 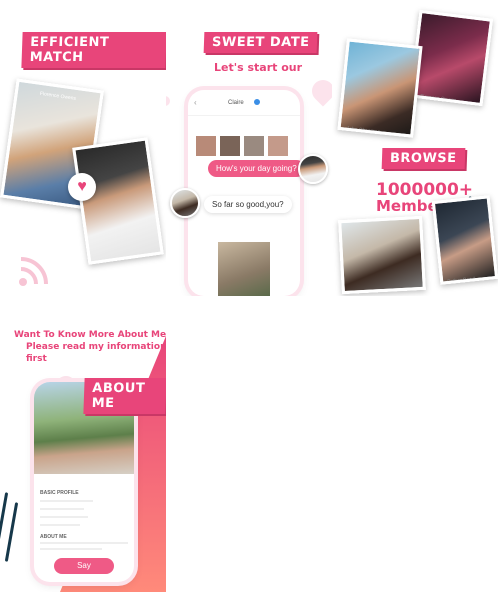 I want to click on chat-image-message, so click(x=244, y=269).